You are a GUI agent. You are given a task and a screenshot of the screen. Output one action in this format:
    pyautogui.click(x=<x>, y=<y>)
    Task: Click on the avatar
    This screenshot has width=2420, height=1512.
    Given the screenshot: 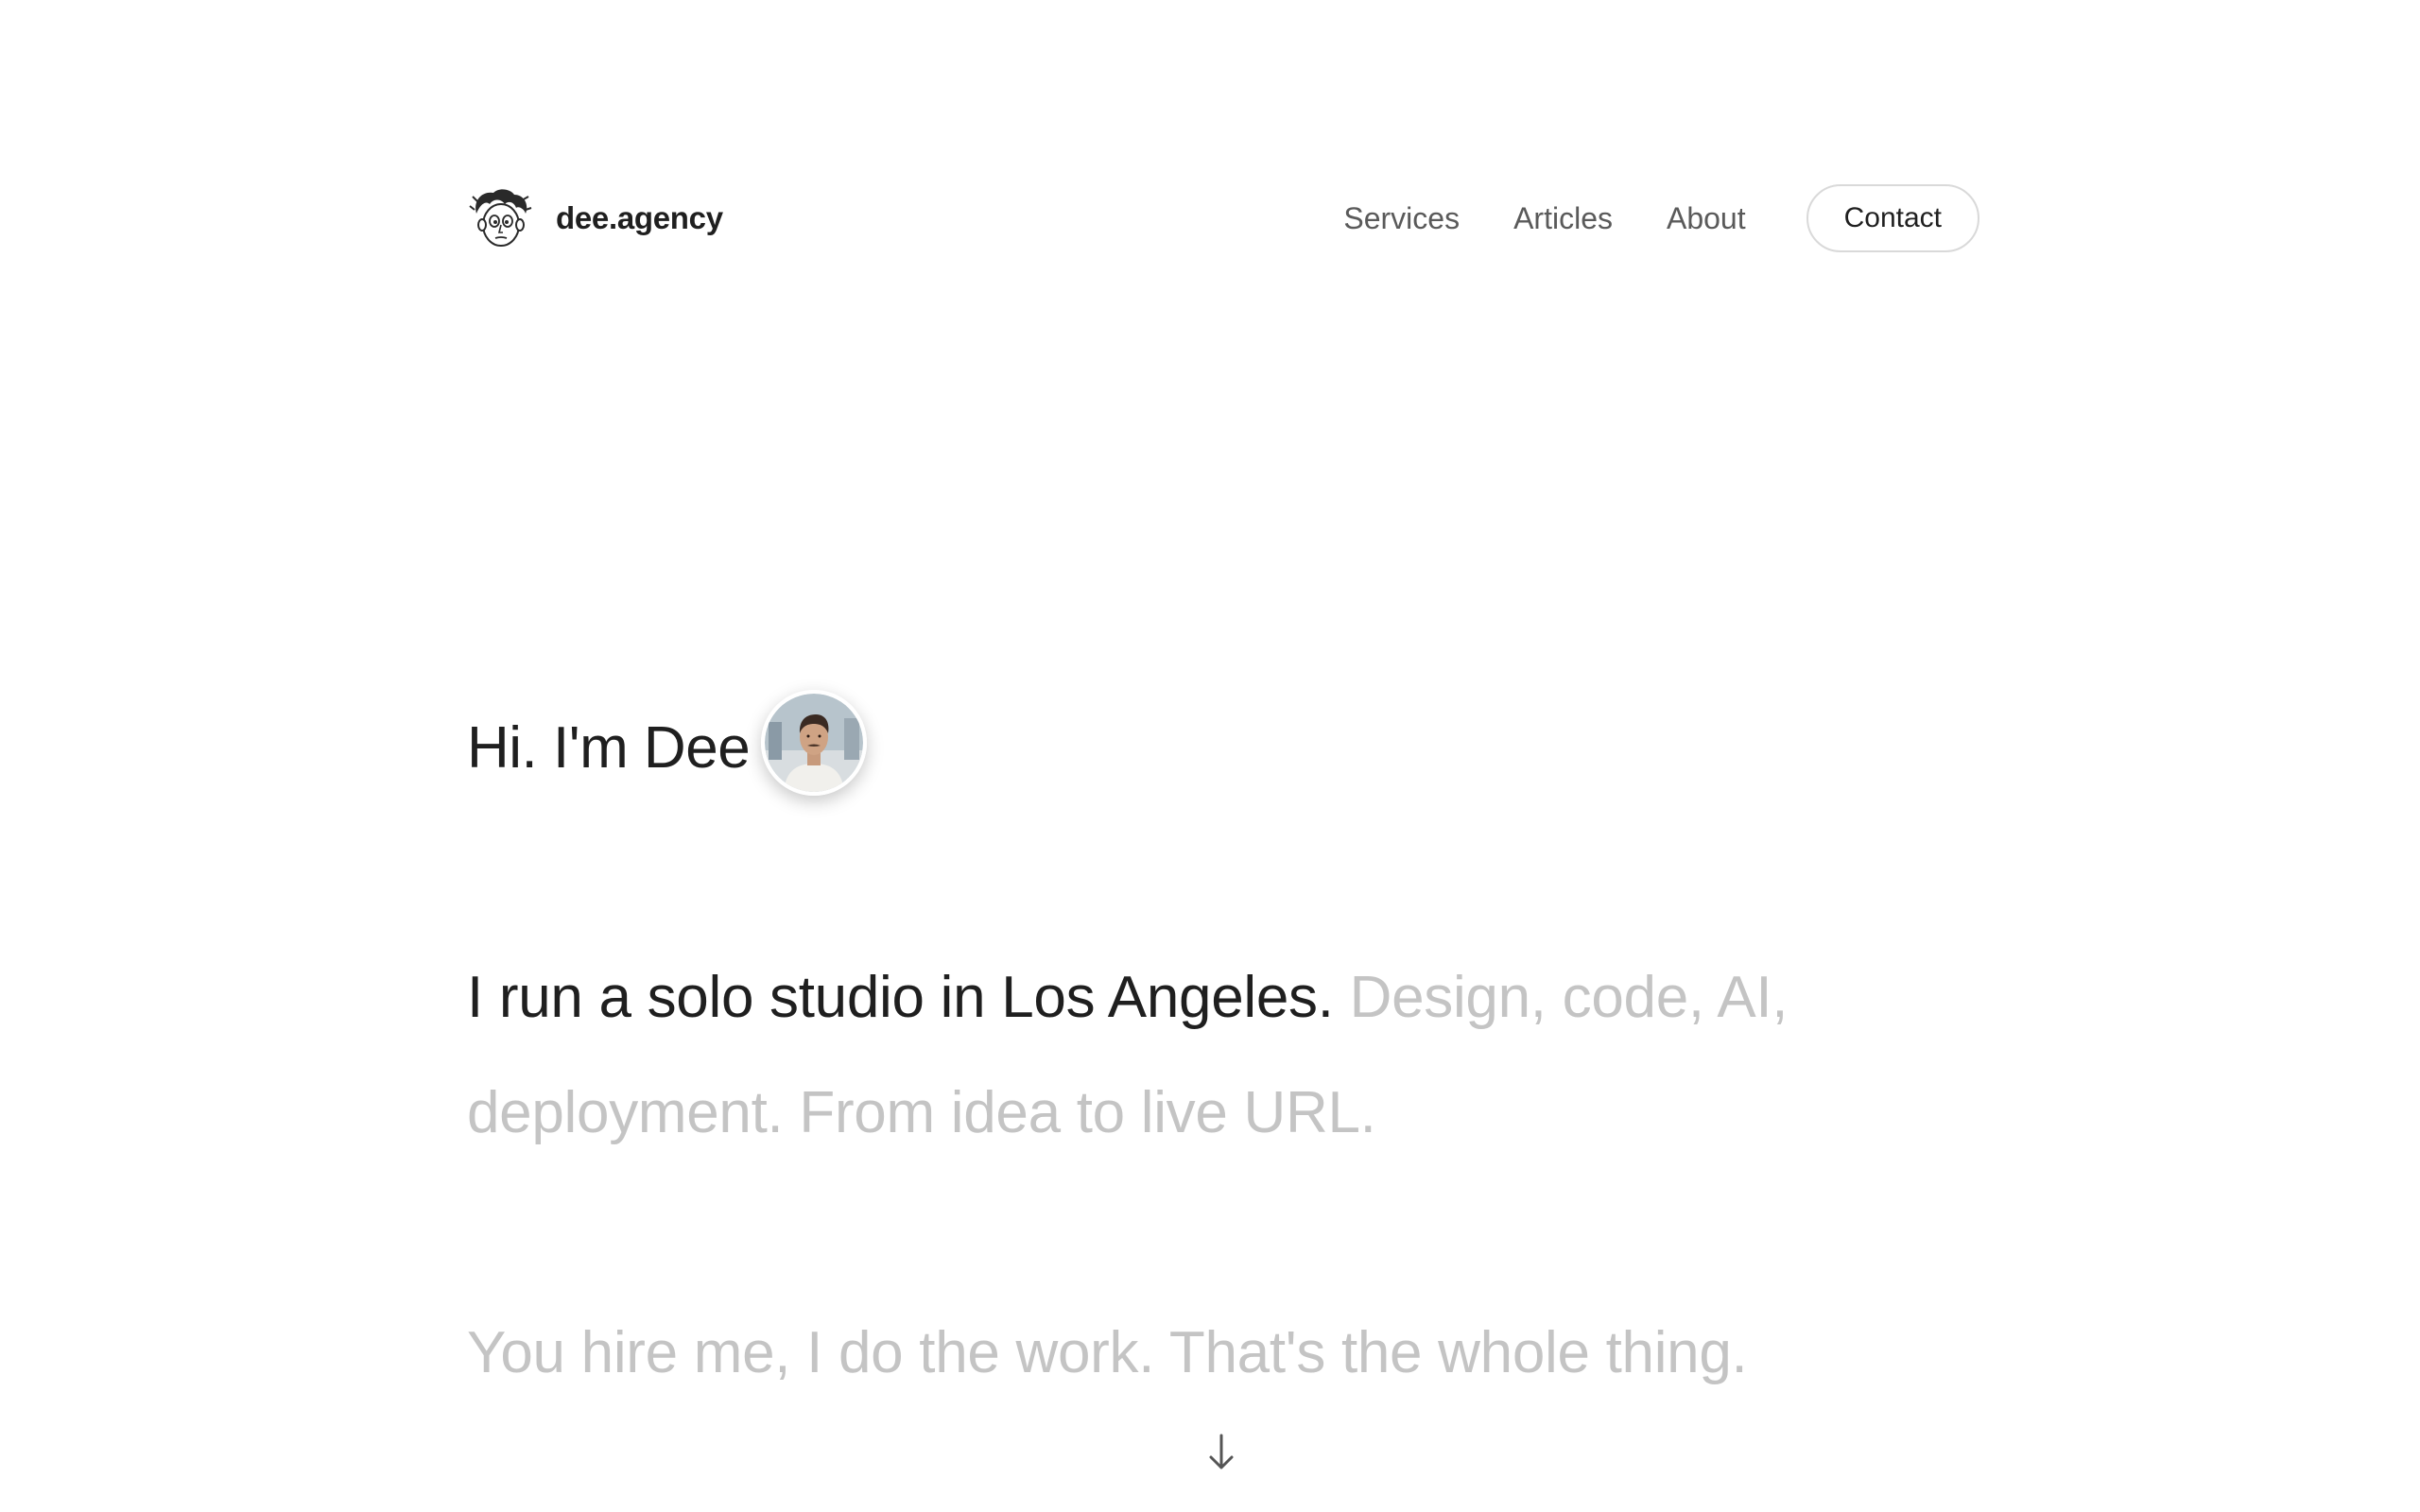 What is the action you would take?
    pyautogui.click(x=814, y=743)
    